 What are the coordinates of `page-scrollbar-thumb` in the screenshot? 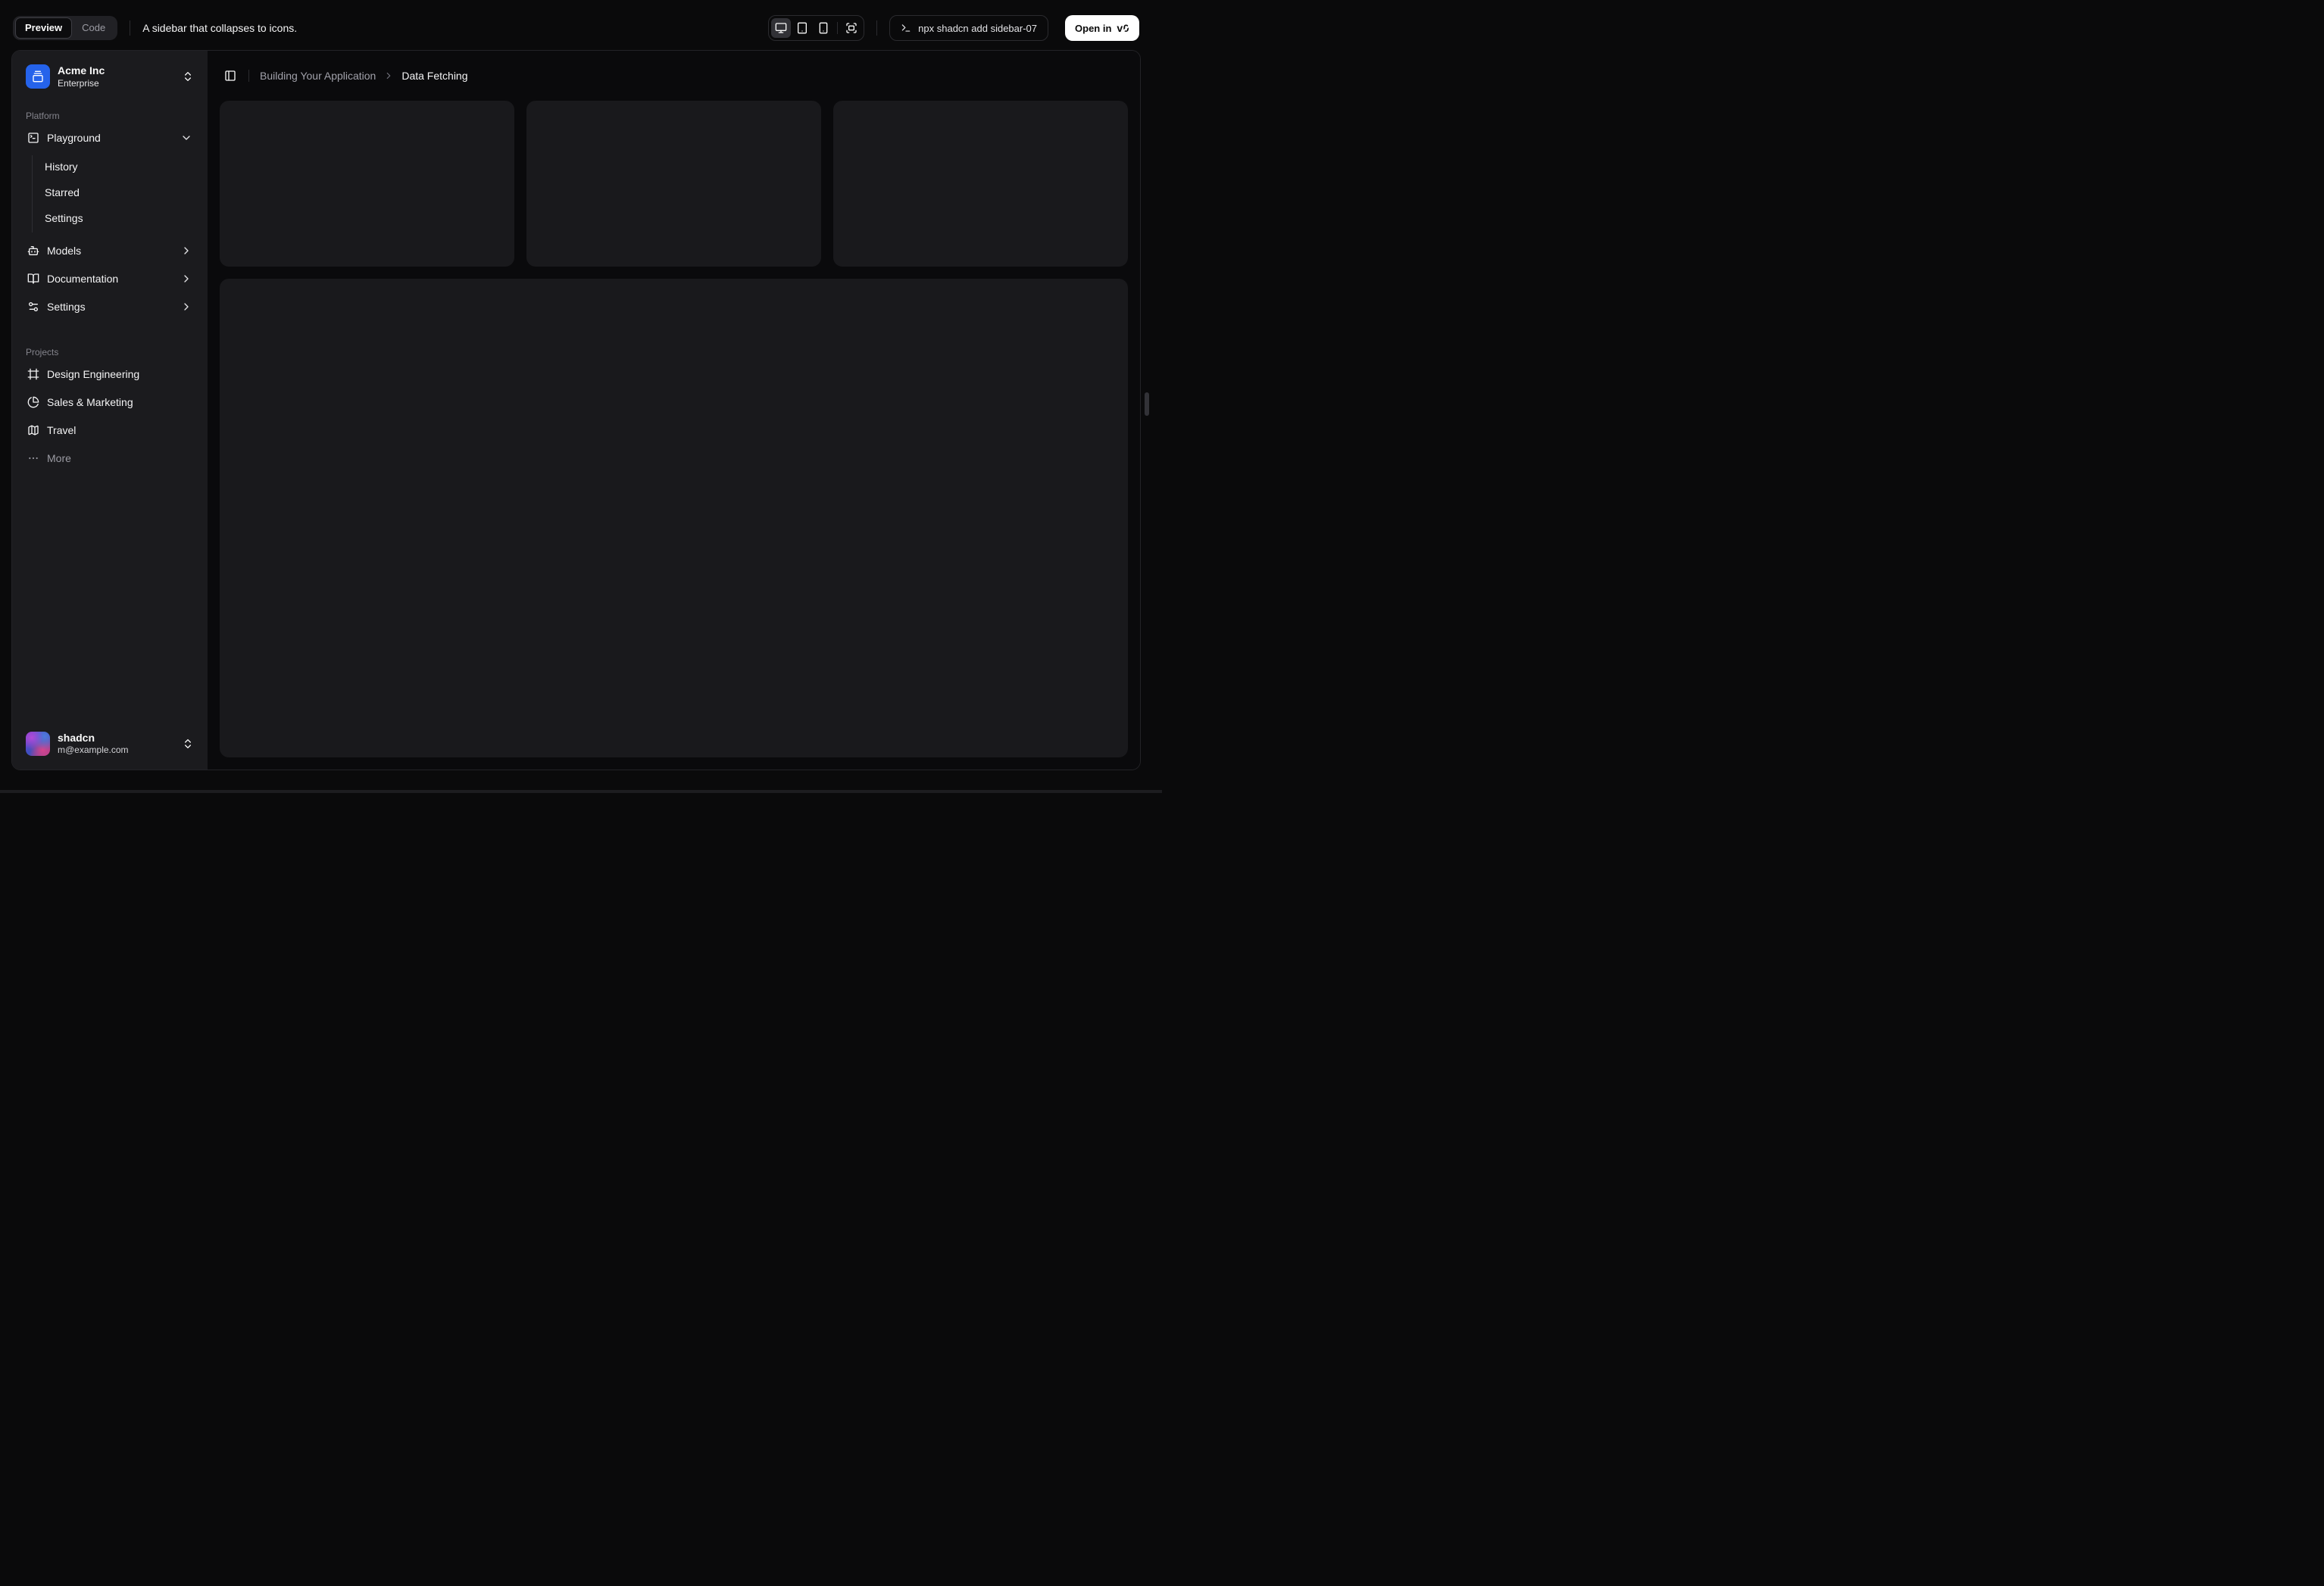 It's located at (1147, 404).